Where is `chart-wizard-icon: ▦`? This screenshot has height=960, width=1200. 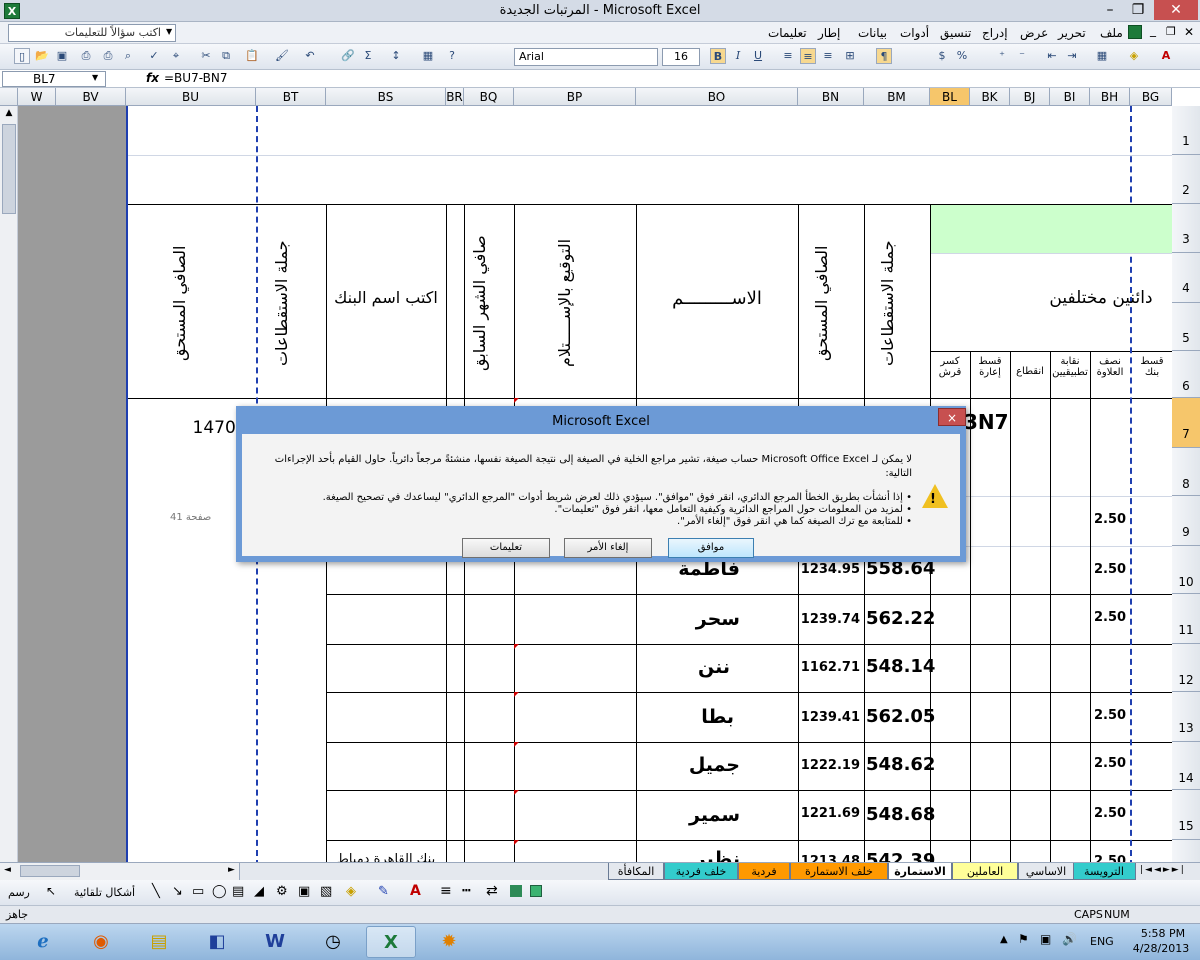
chart-wizard-icon: ▦ is located at coordinates (428, 56).